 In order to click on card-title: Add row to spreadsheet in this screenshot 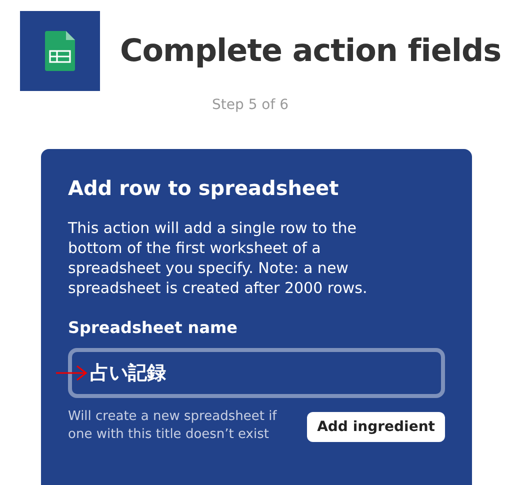, I will do `click(204, 188)`.